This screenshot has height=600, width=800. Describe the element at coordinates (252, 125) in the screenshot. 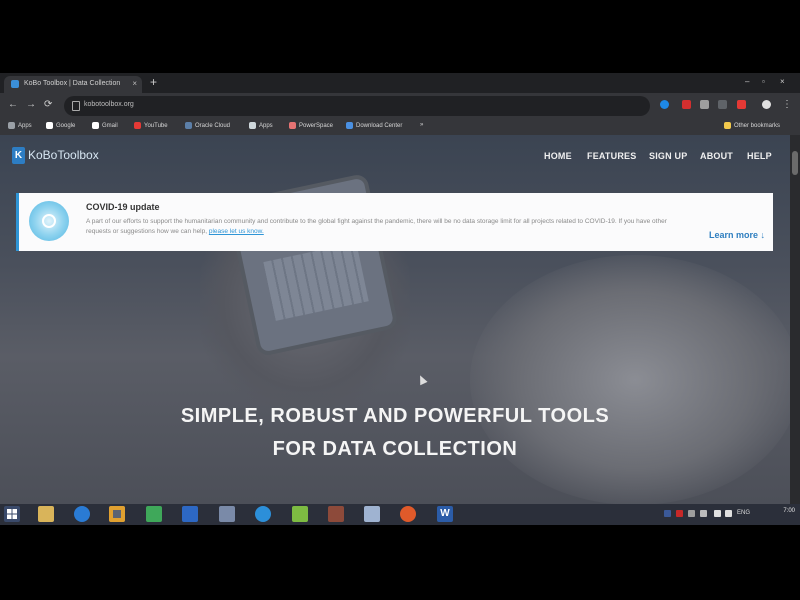

I see `page-icon` at that location.